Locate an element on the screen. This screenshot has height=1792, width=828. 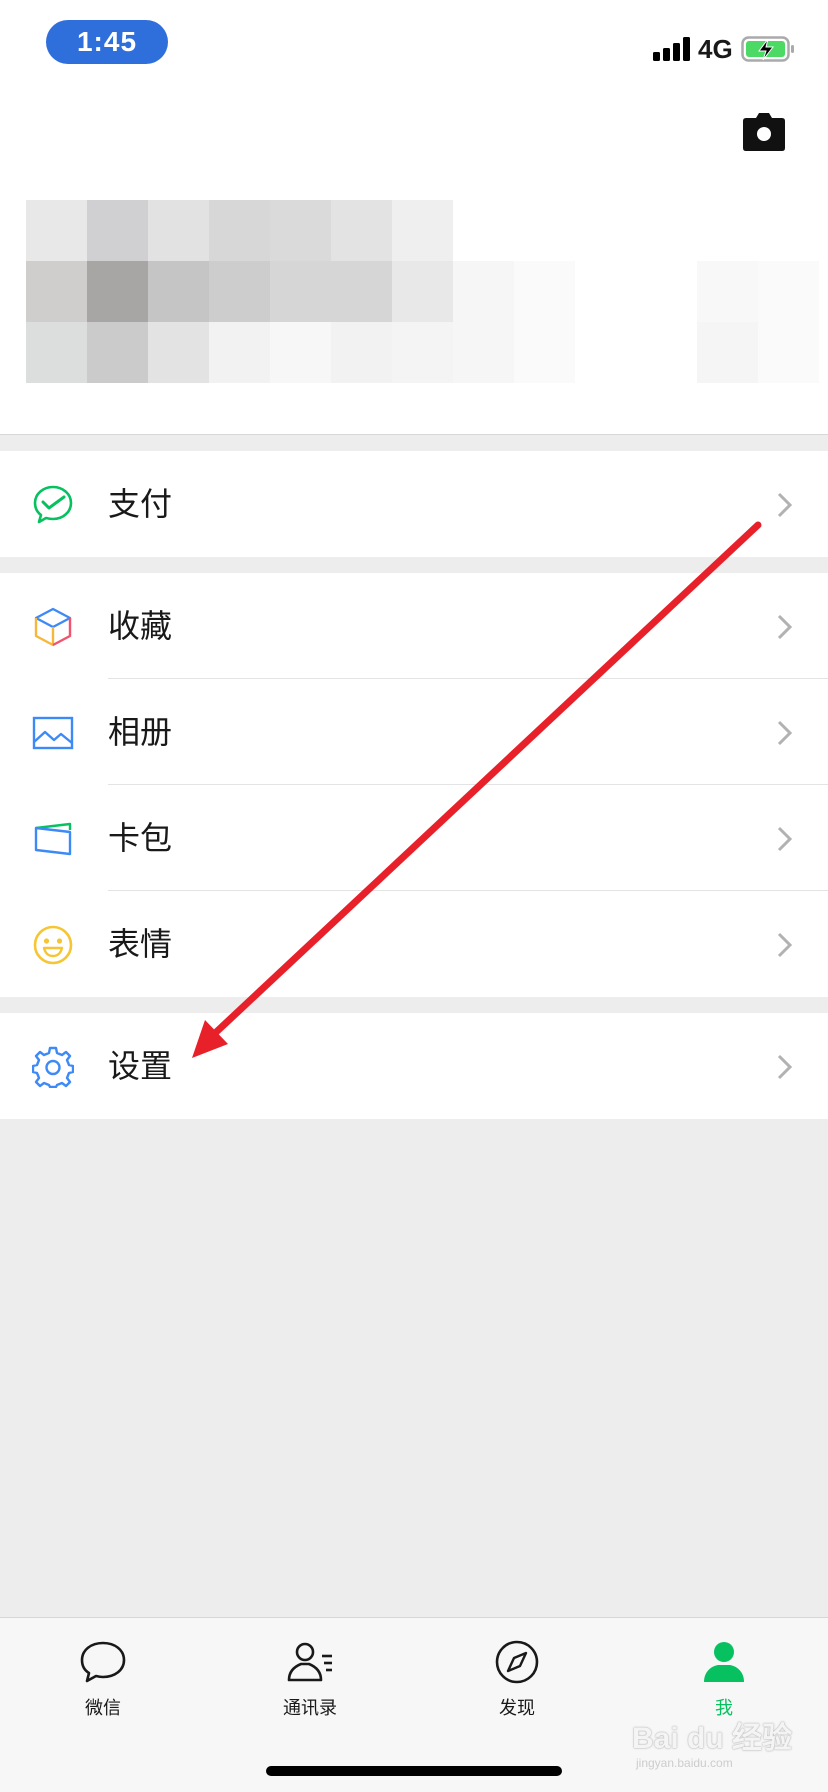
menu-label-album: 相册 is located at coordinates (140, 732).